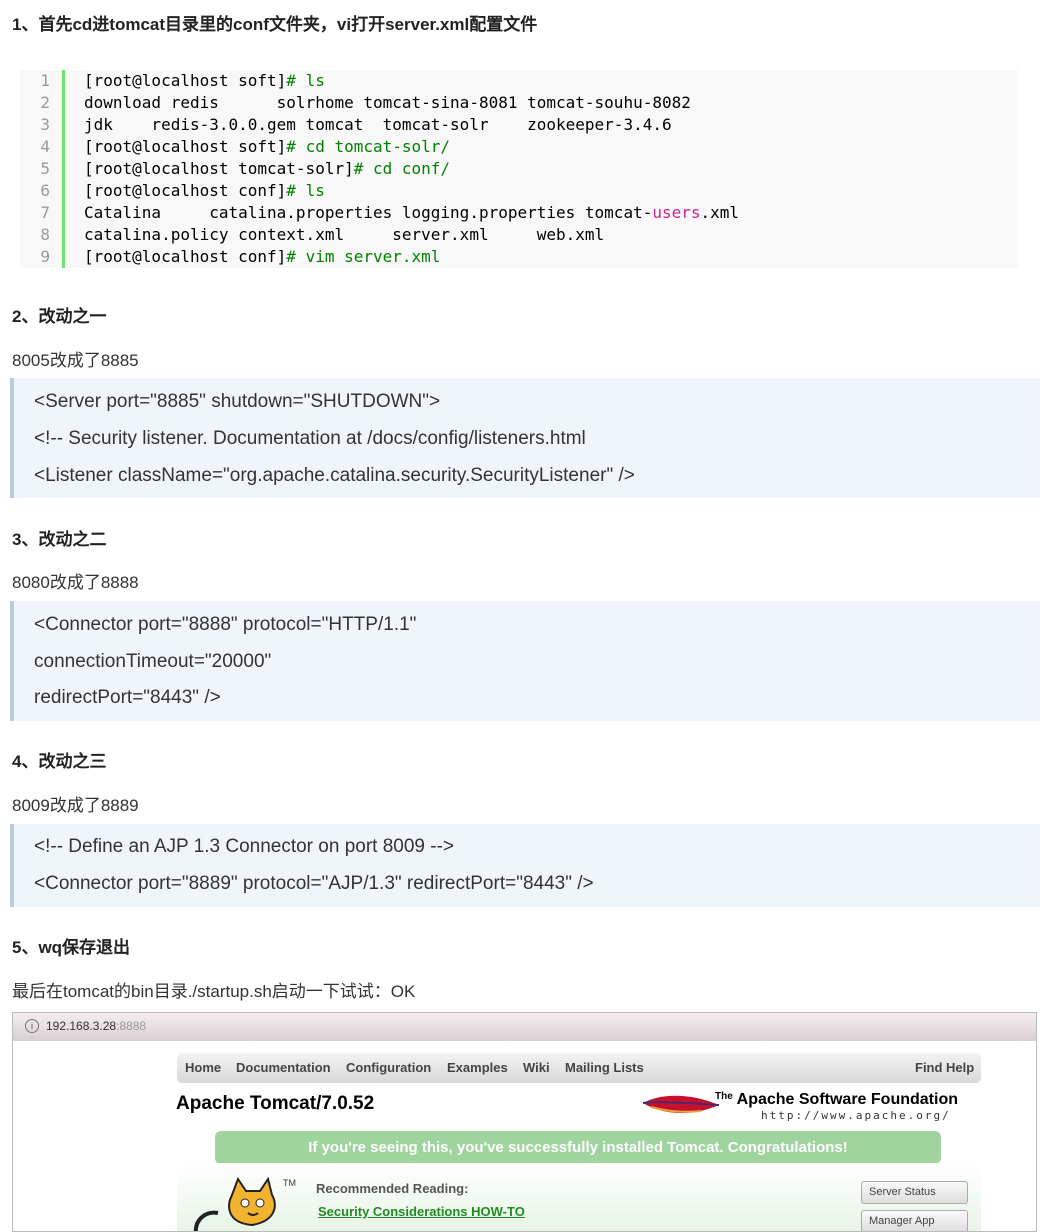 The image size is (1044, 1232). I want to click on paragraph: 8080改成了8888, so click(75, 582).